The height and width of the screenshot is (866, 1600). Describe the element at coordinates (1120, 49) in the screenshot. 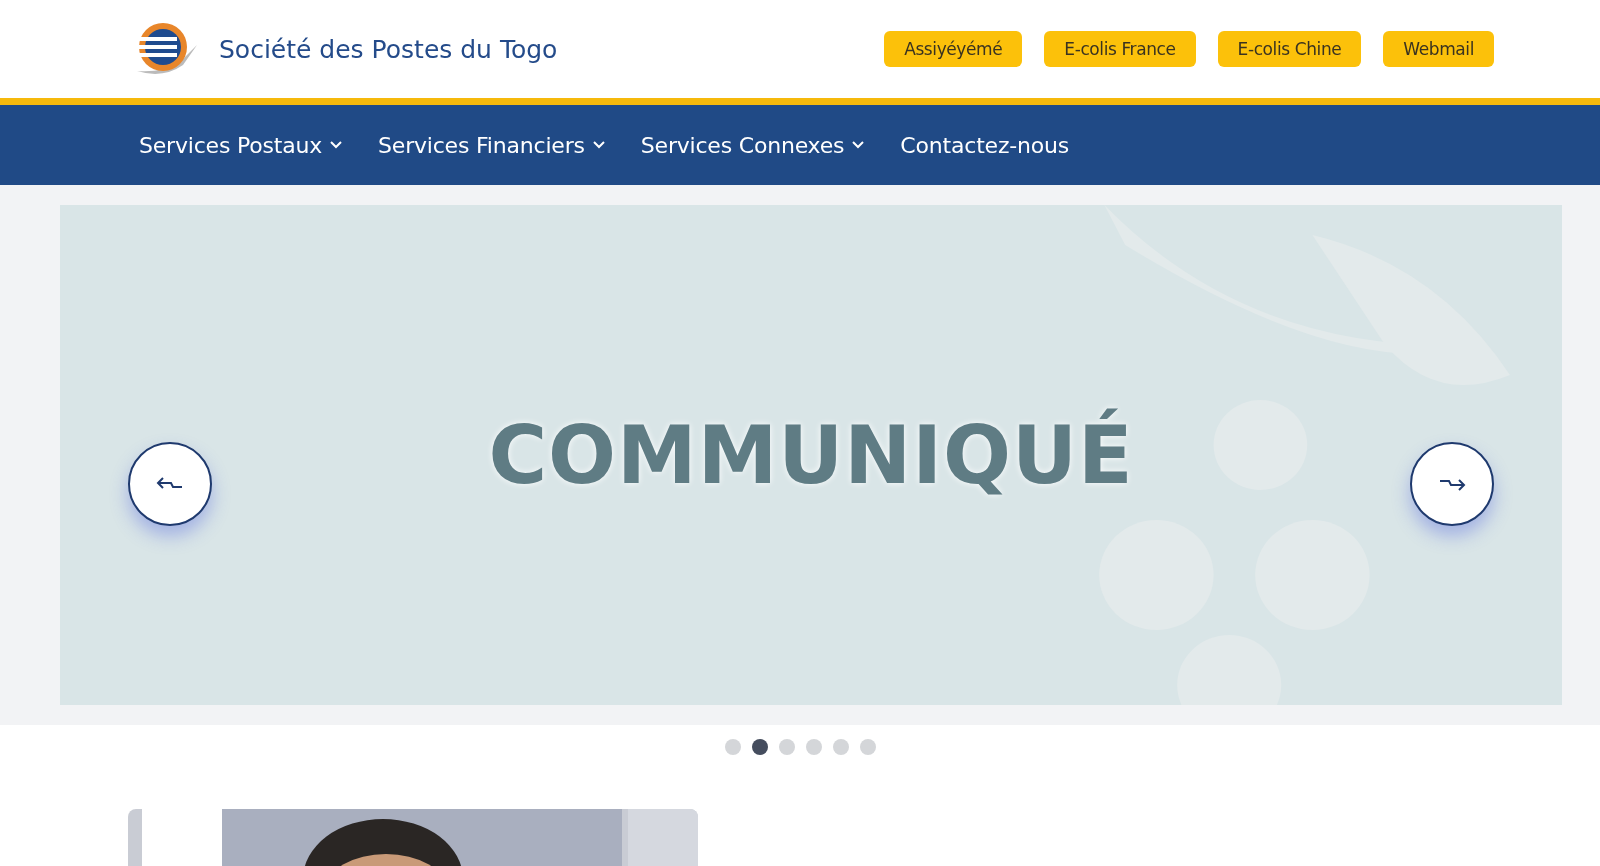

I see `quick-link-button: E-colis France` at that location.